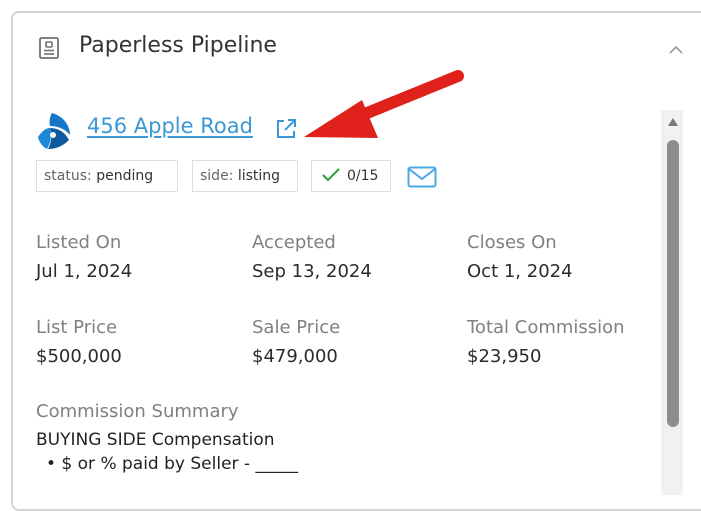 This screenshot has width=701, height=511. Describe the element at coordinates (520, 271) in the screenshot. I see `closes-on-value: Oct 1, 2024` at that location.